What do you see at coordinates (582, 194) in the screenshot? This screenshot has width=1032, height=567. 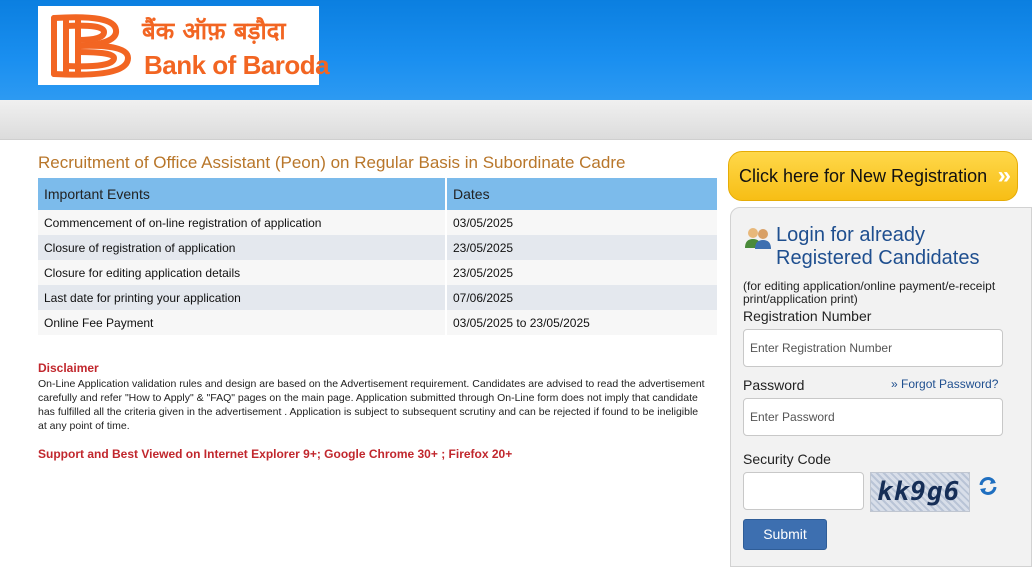 I see `column-header-dates: Dates` at bounding box center [582, 194].